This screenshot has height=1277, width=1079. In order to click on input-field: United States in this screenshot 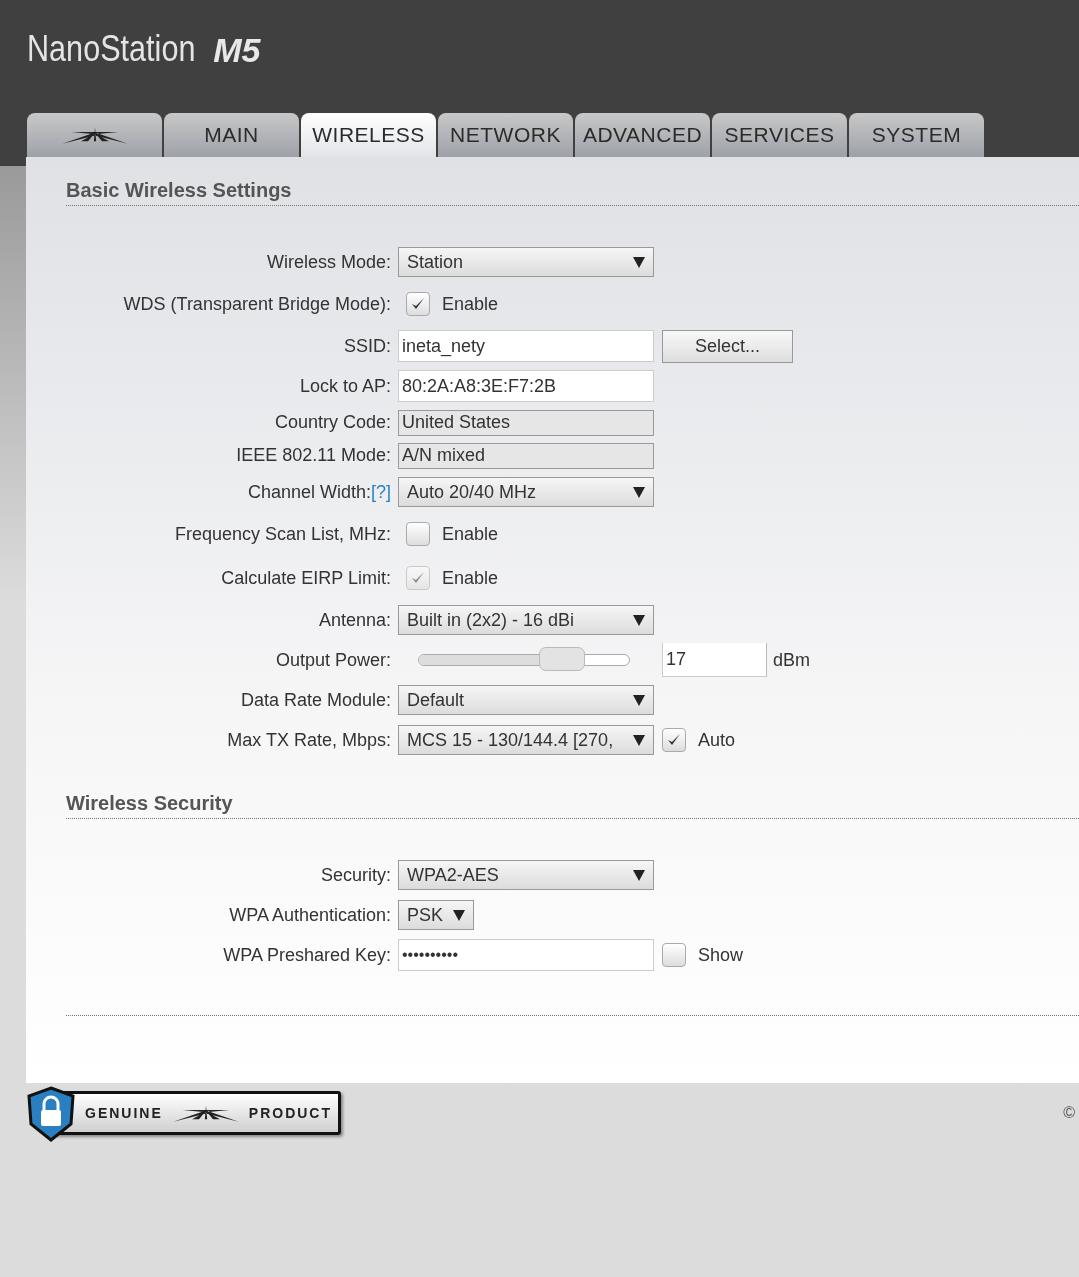, I will do `click(526, 422)`.